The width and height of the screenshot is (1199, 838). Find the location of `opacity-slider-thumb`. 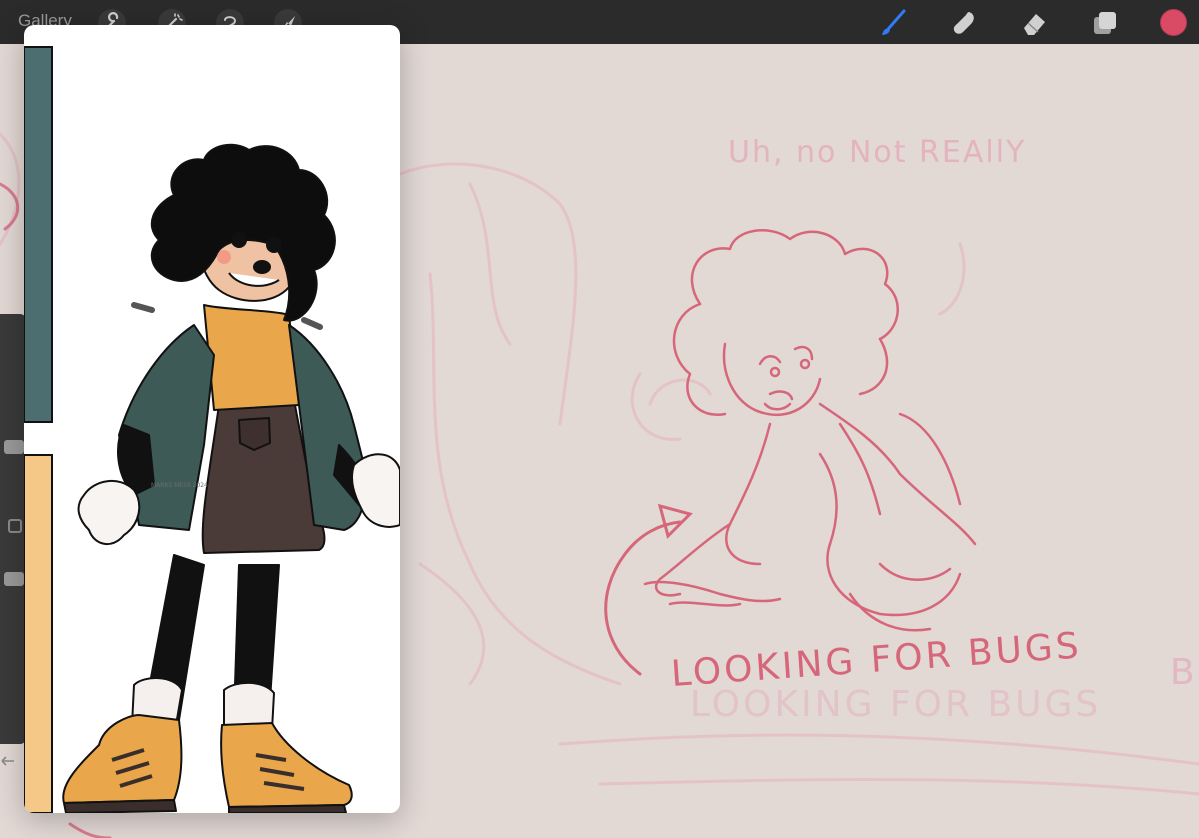

opacity-slider-thumb is located at coordinates (14, 579).